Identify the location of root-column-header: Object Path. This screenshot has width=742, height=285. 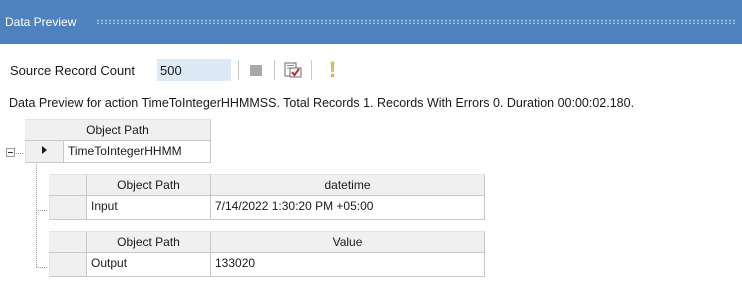
(118, 130).